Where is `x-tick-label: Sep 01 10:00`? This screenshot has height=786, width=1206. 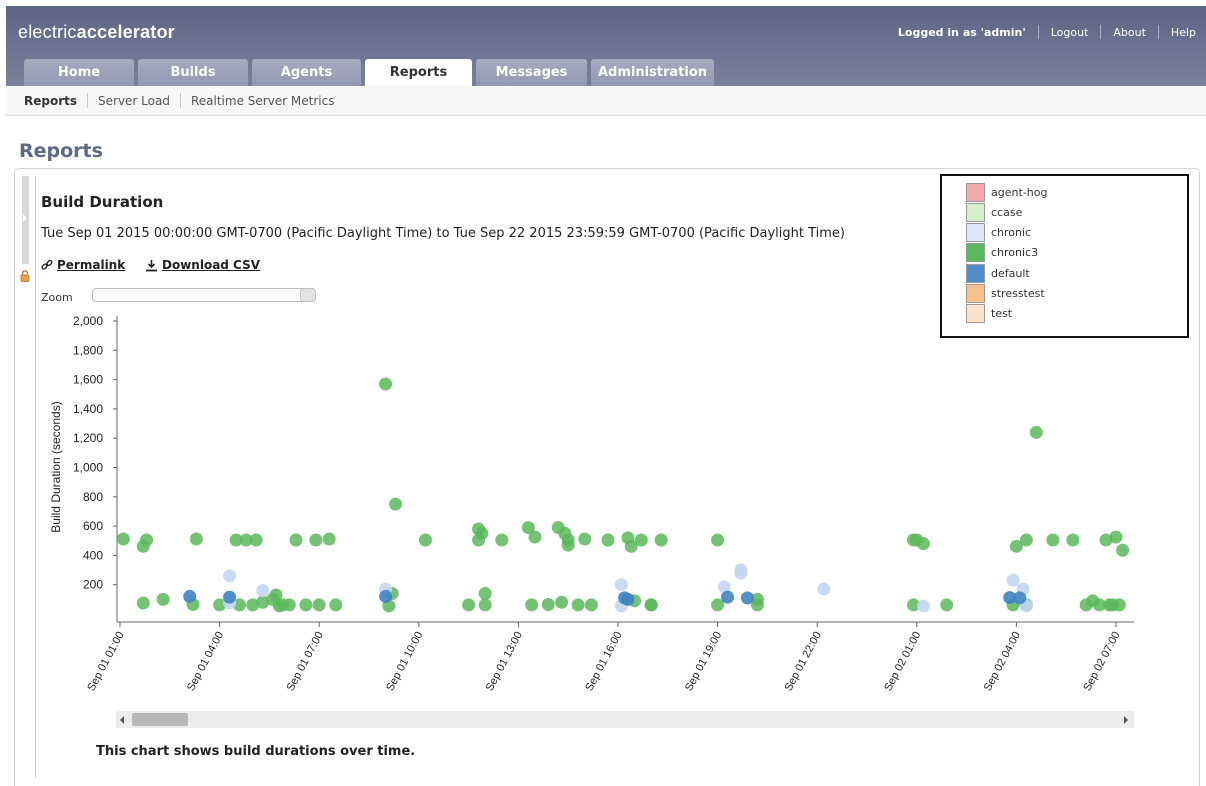 x-tick-label: Sep 01 10:00 is located at coordinates (404, 661).